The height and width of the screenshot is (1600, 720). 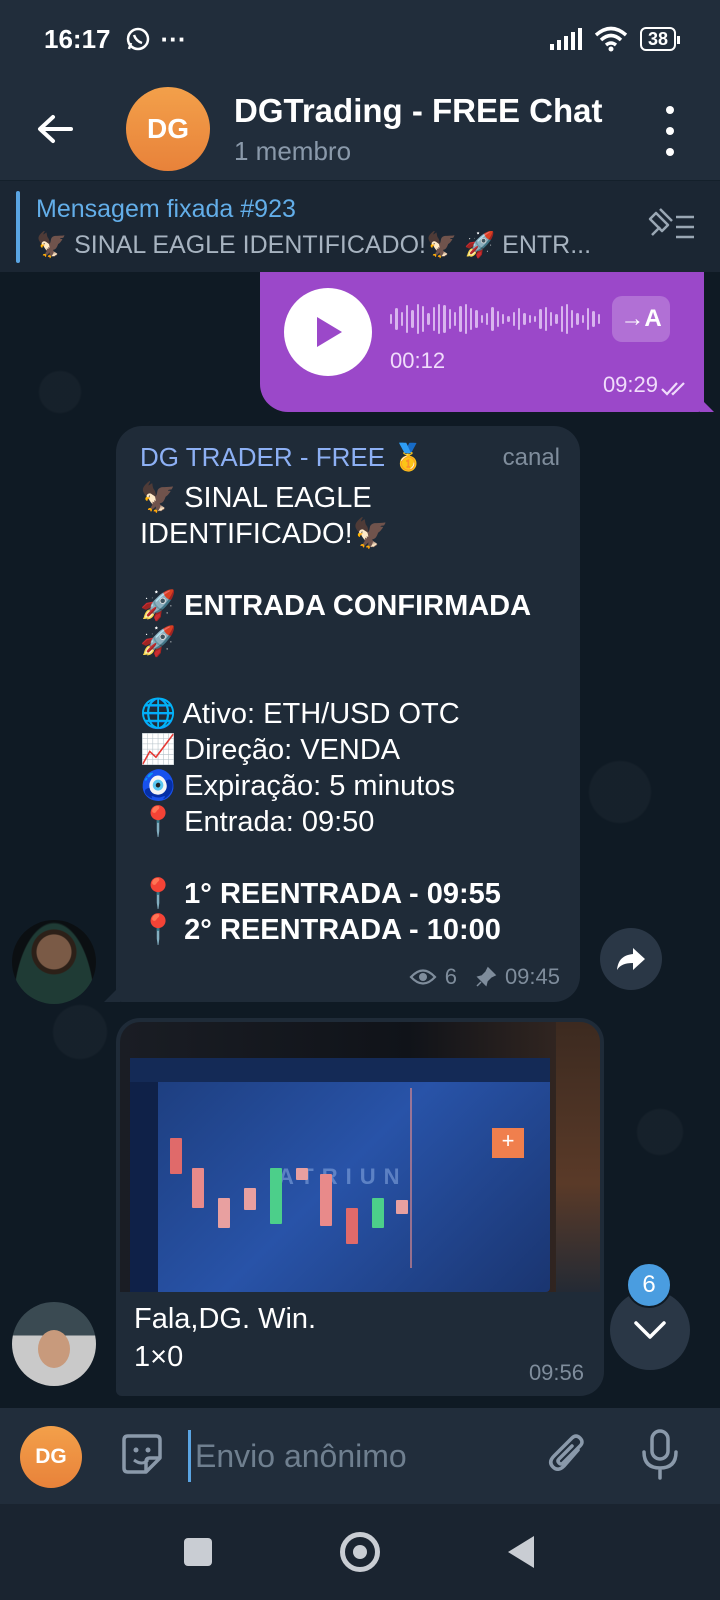 What do you see at coordinates (340, 1070) in the screenshot?
I see `platform-topbar` at bounding box center [340, 1070].